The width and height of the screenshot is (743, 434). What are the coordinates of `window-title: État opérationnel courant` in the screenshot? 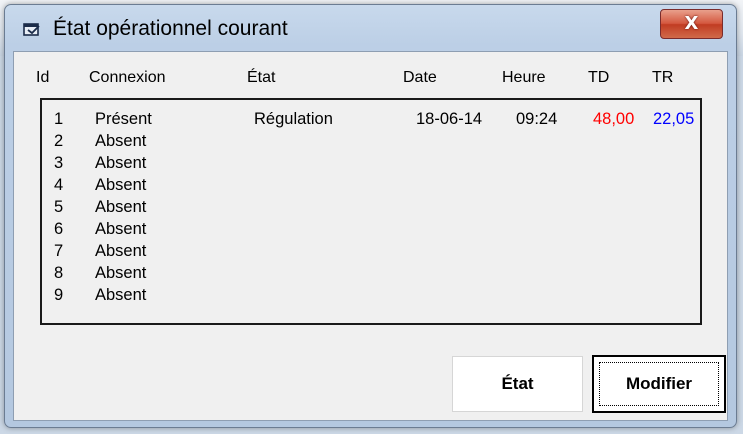 It's located at (170, 28).